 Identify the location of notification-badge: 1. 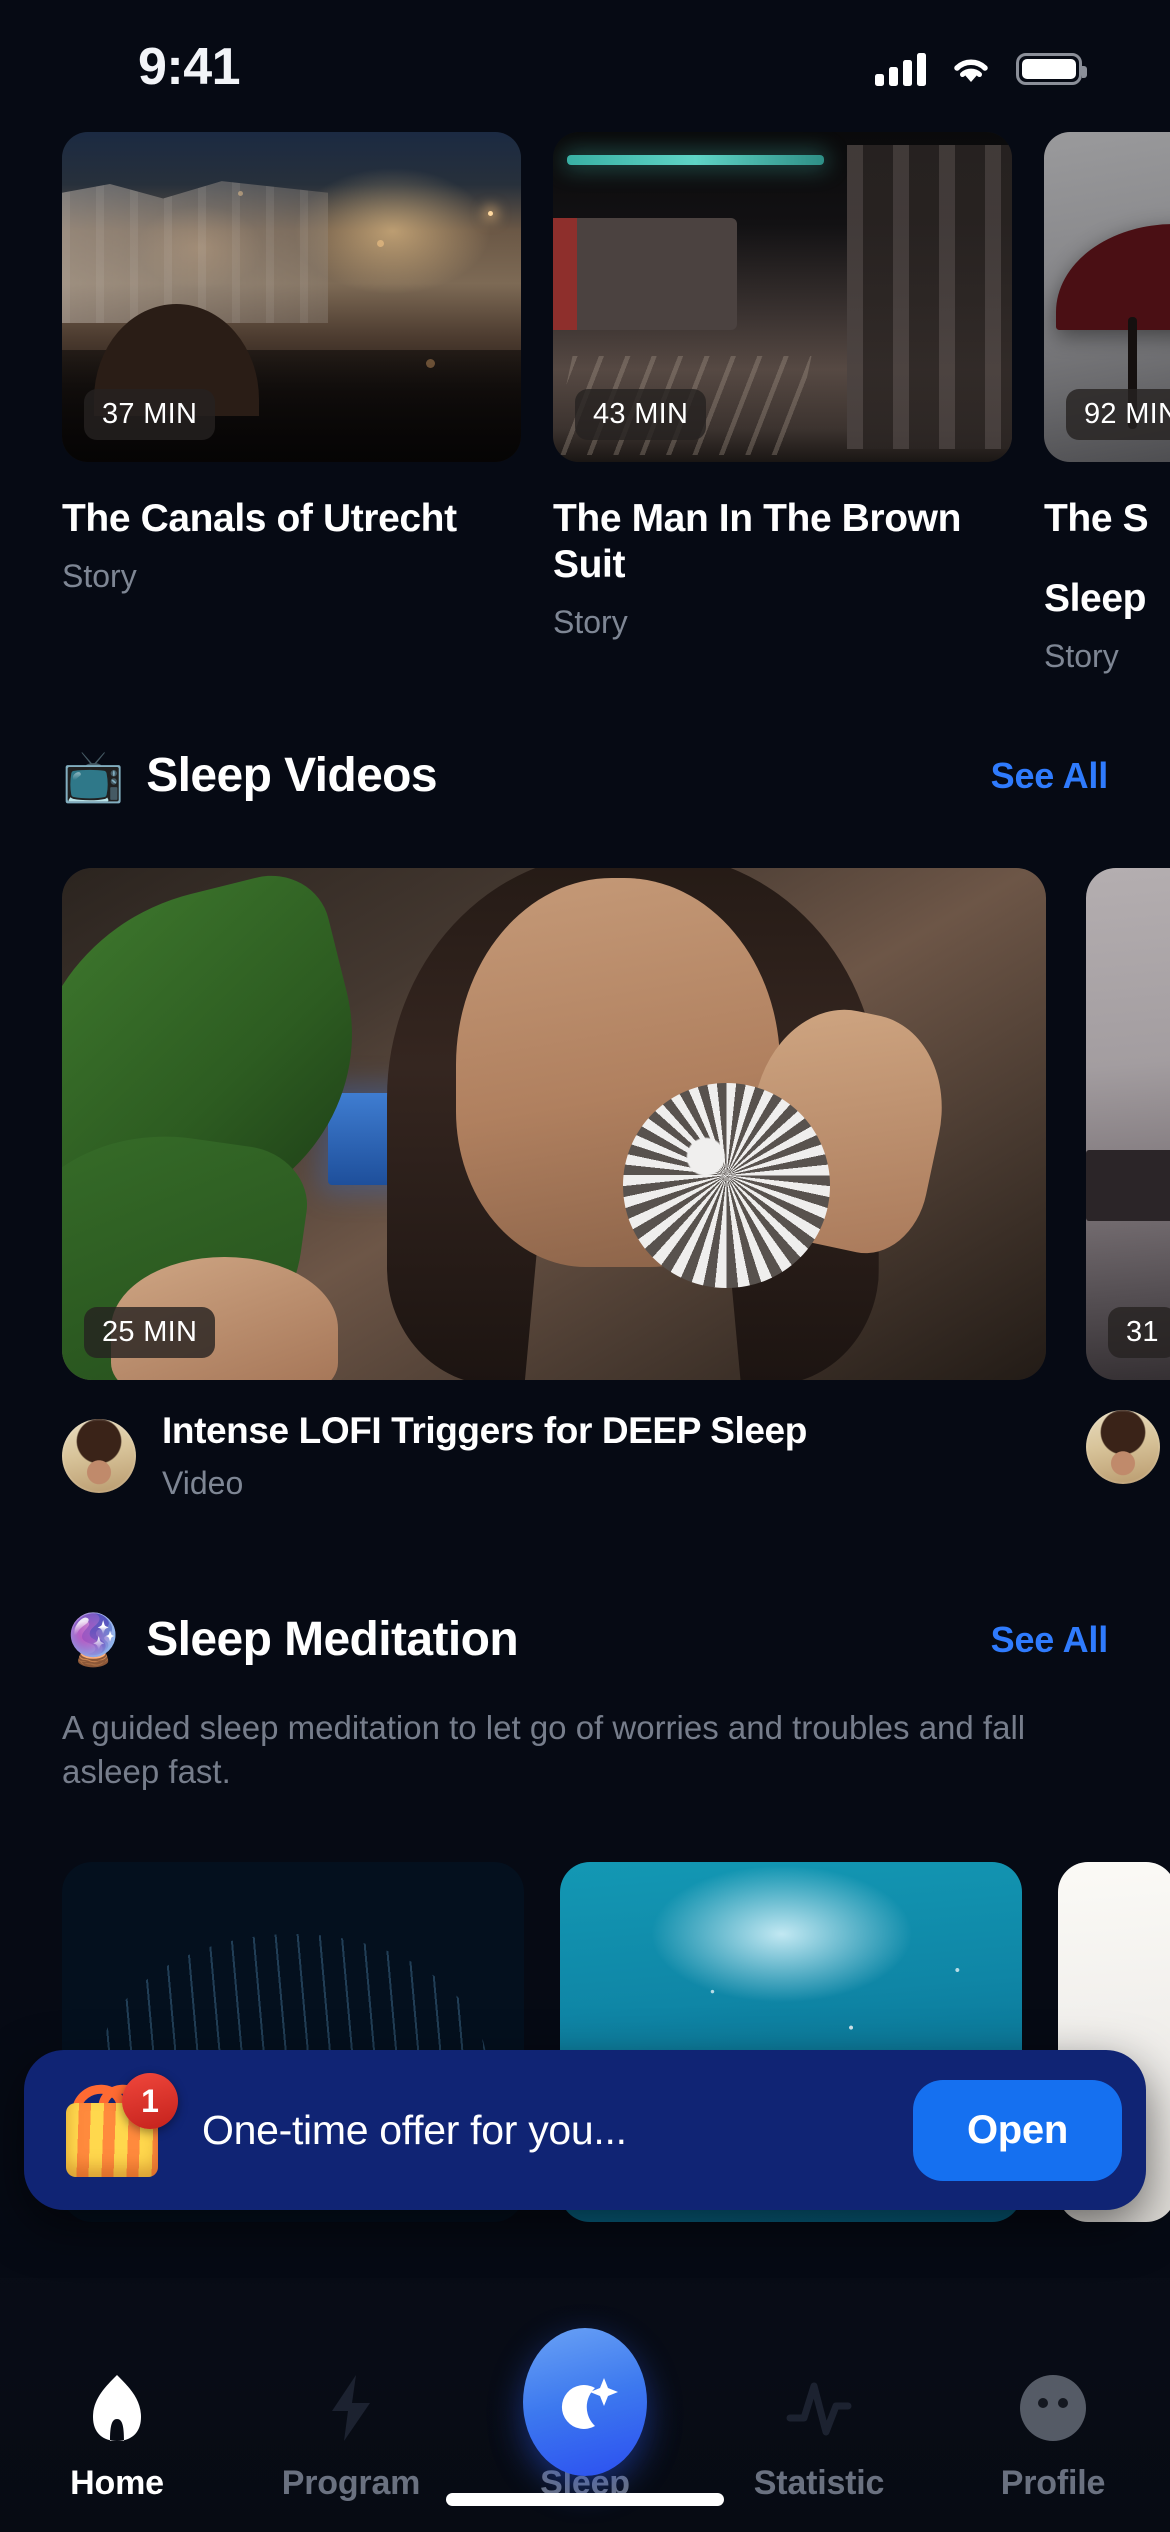
(150, 2101).